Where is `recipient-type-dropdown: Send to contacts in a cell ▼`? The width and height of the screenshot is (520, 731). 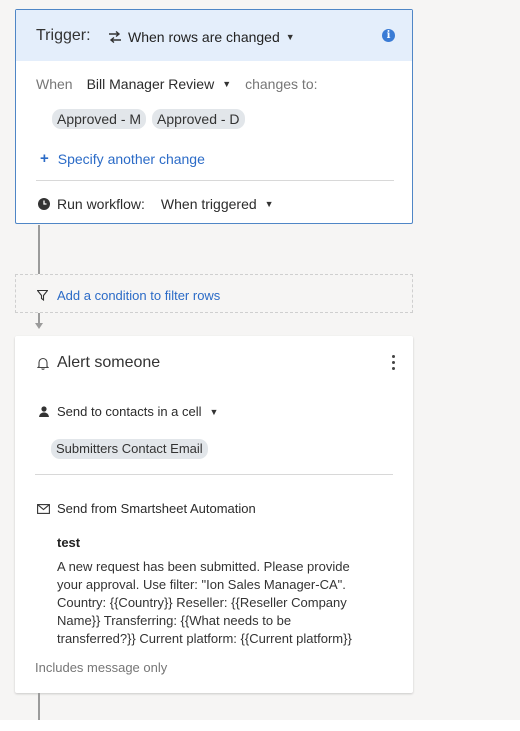
recipient-type-dropdown: Send to contacts in a cell ▼ is located at coordinates (128, 411).